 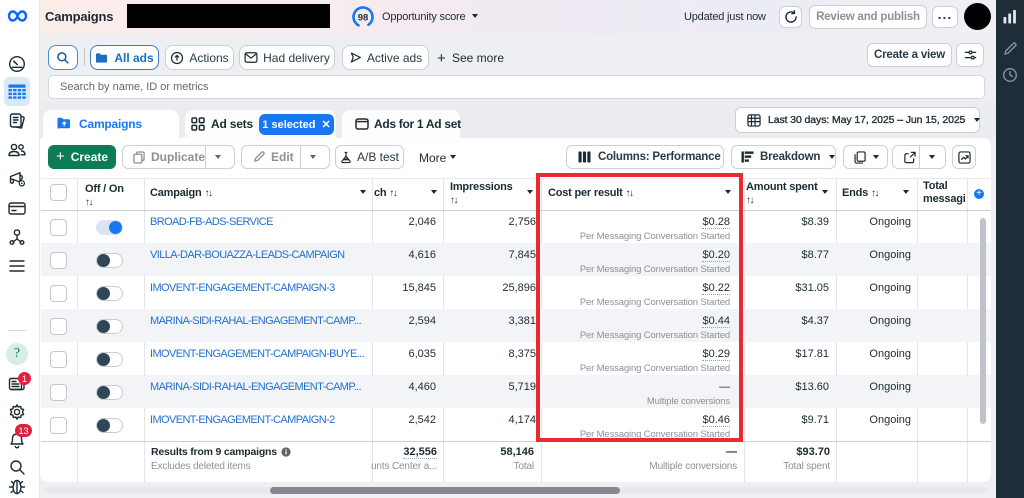 I want to click on svg-text: 98, so click(x=363, y=18).